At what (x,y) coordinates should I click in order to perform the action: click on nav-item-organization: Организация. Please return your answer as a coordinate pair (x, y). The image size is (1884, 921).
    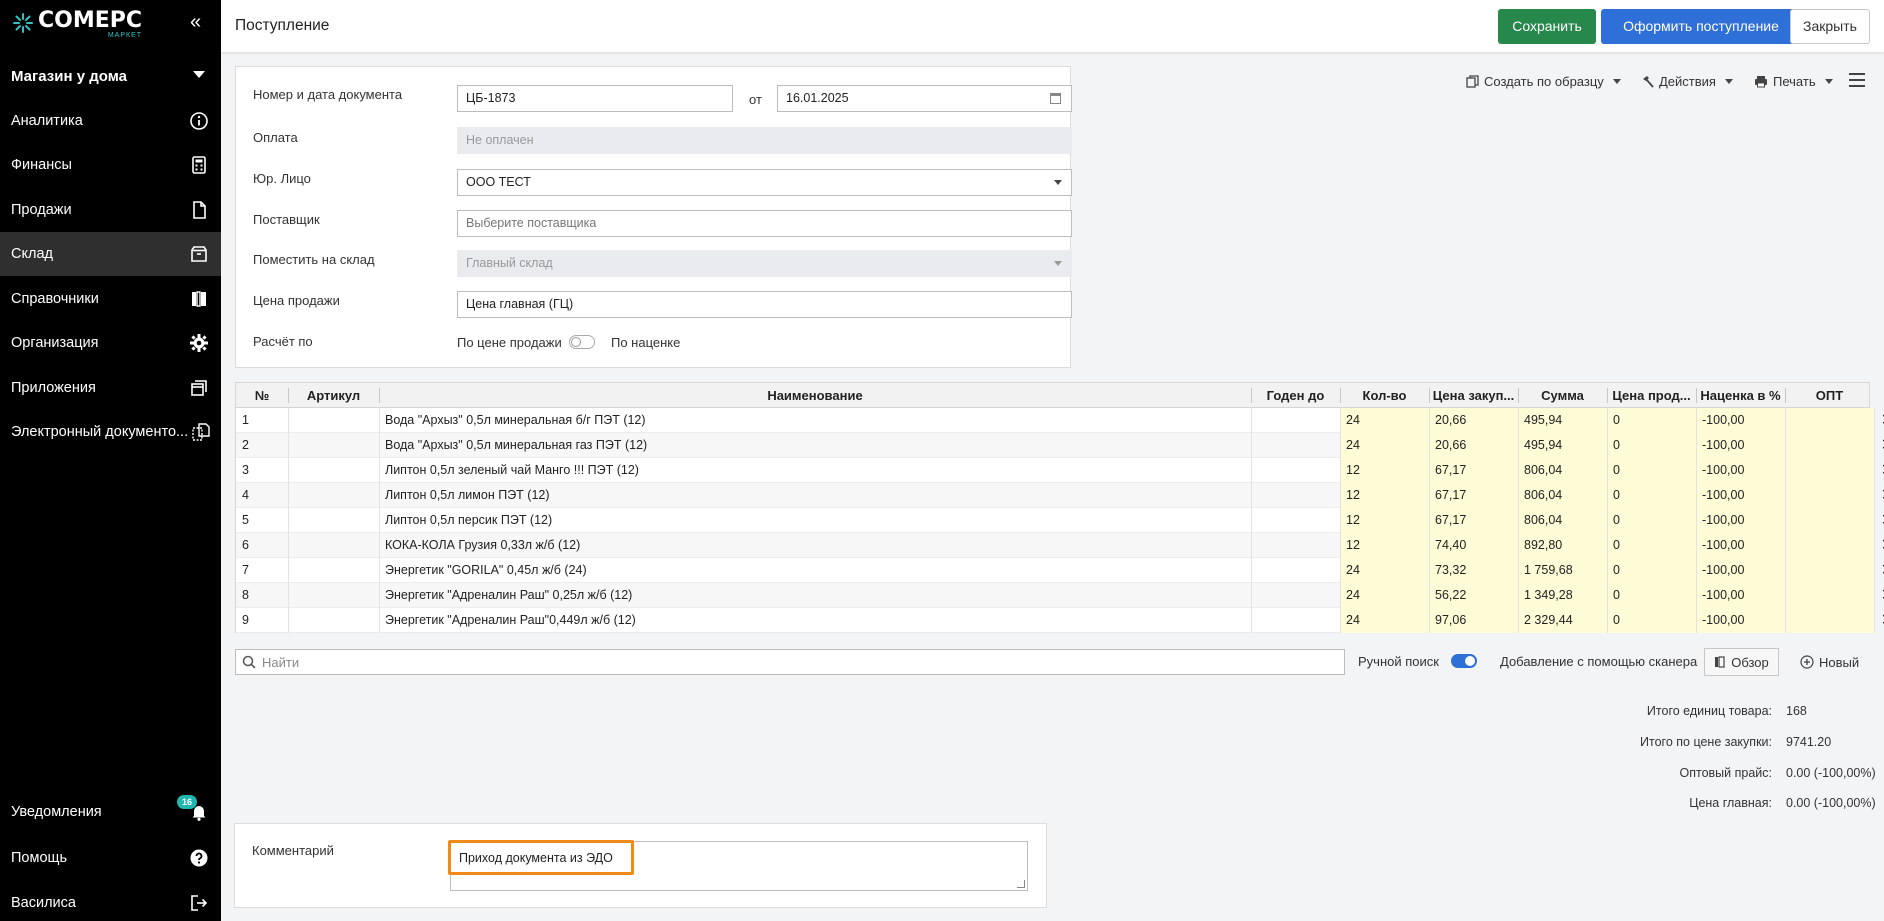
    Looking at the image, I should click on (110, 343).